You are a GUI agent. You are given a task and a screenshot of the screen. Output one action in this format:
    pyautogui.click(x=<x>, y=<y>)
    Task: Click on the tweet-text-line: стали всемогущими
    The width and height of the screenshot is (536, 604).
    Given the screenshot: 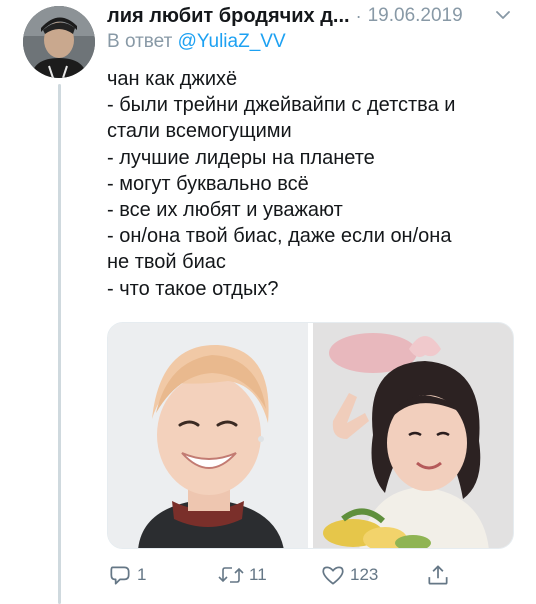 What is the action you would take?
    pyautogui.click(x=199, y=131)
    